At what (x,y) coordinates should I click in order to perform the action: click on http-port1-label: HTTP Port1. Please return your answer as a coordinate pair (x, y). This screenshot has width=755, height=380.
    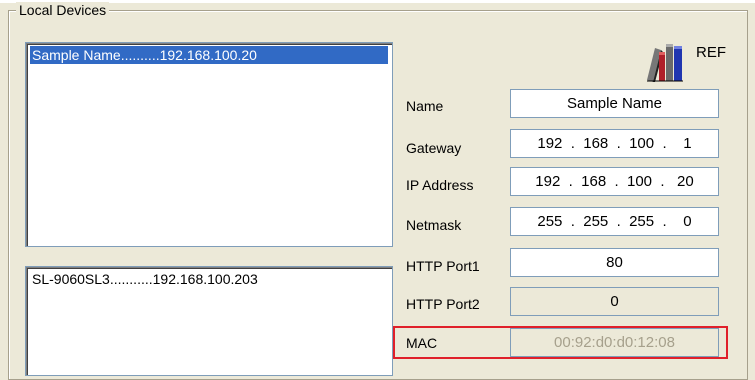
    Looking at the image, I should click on (443, 266).